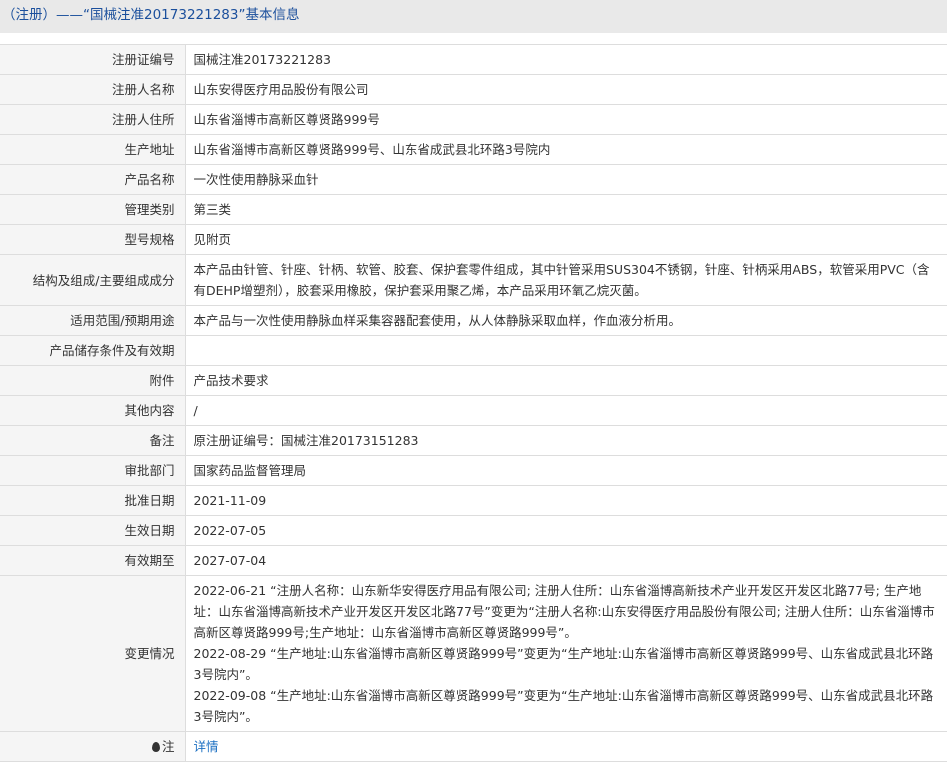 Image resolution: width=947 pixels, height=762 pixels. What do you see at coordinates (93, 179) in the screenshot?
I see `row-label: 产品名称` at bounding box center [93, 179].